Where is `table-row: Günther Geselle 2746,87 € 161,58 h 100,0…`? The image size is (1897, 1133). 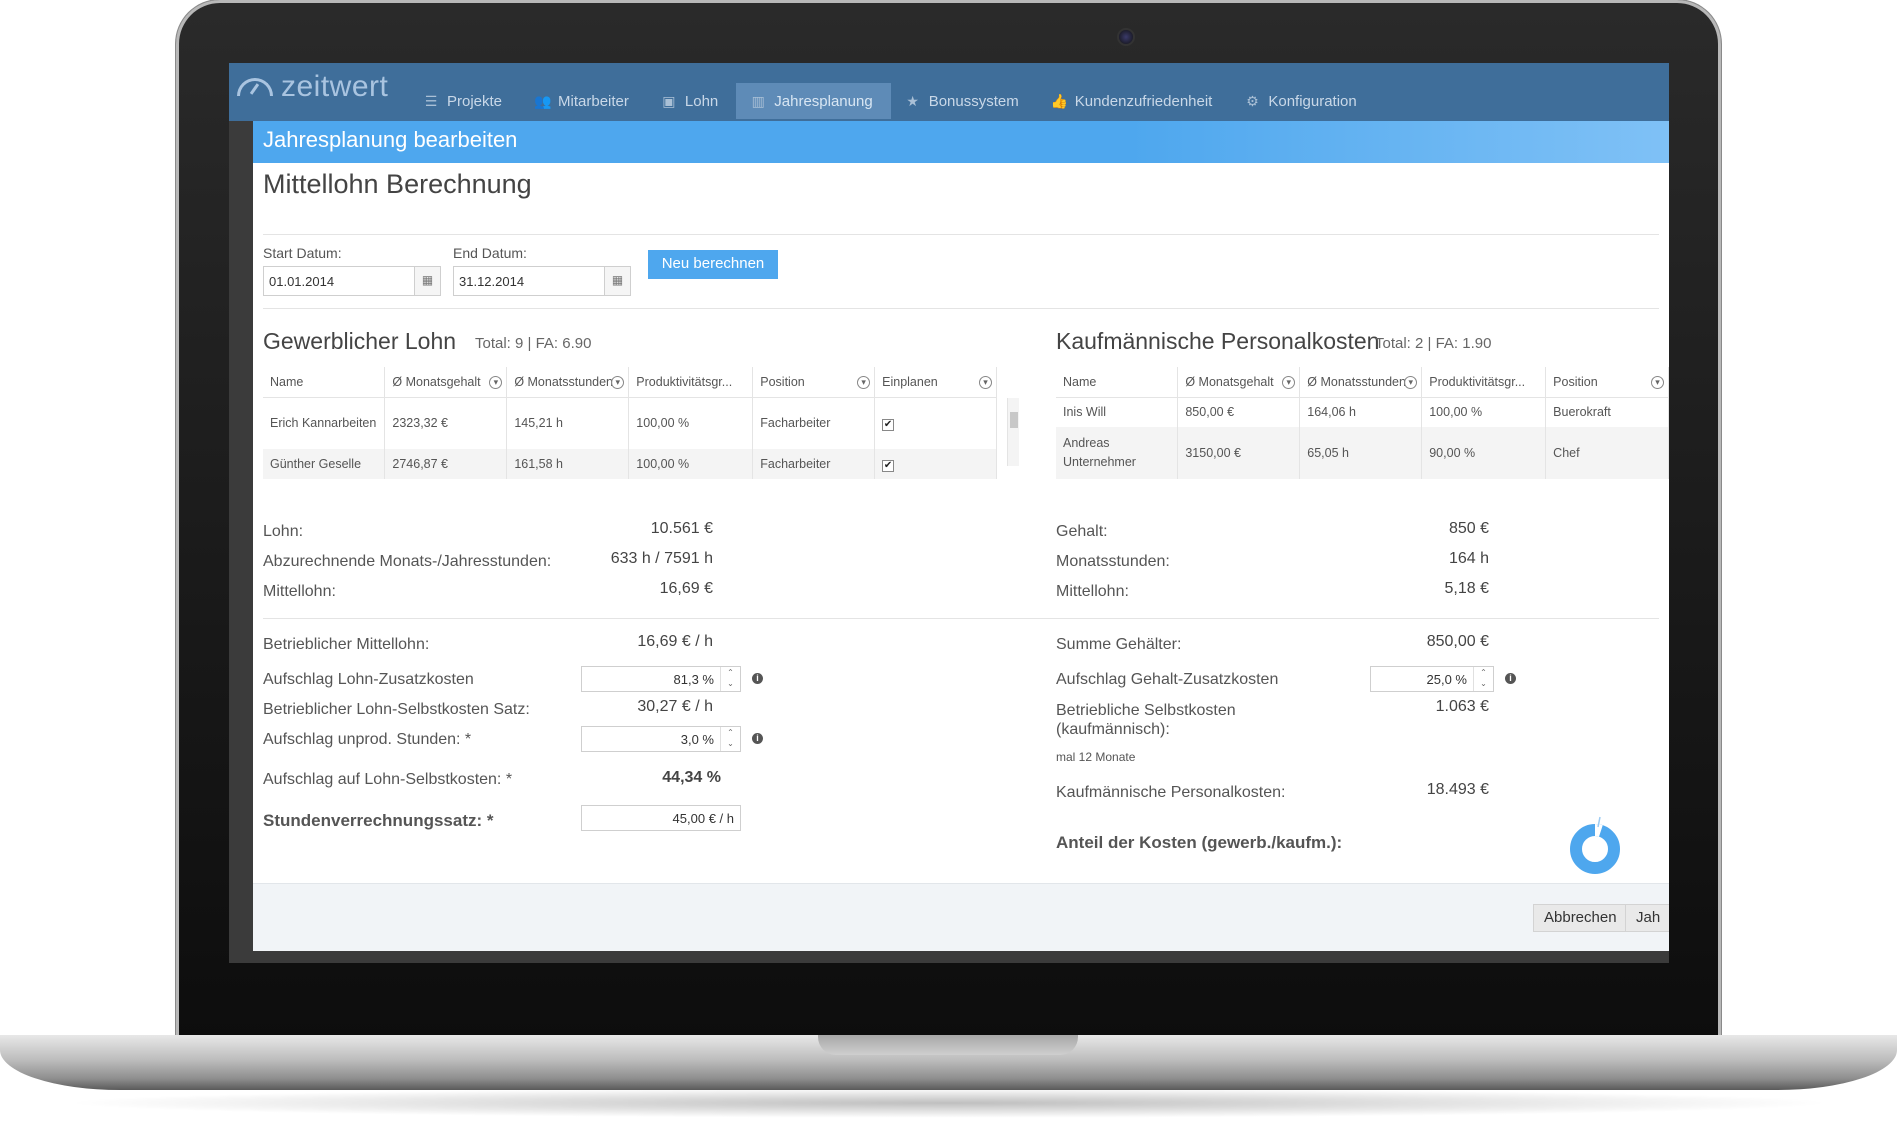
table-row: Günther Geselle 2746,87 € 161,58 h 100,0… is located at coordinates (630, 464).